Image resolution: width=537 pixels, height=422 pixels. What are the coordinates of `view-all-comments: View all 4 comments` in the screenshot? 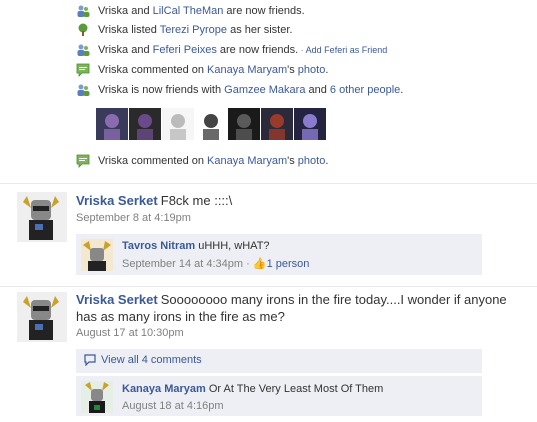 It's located at (279, 361).